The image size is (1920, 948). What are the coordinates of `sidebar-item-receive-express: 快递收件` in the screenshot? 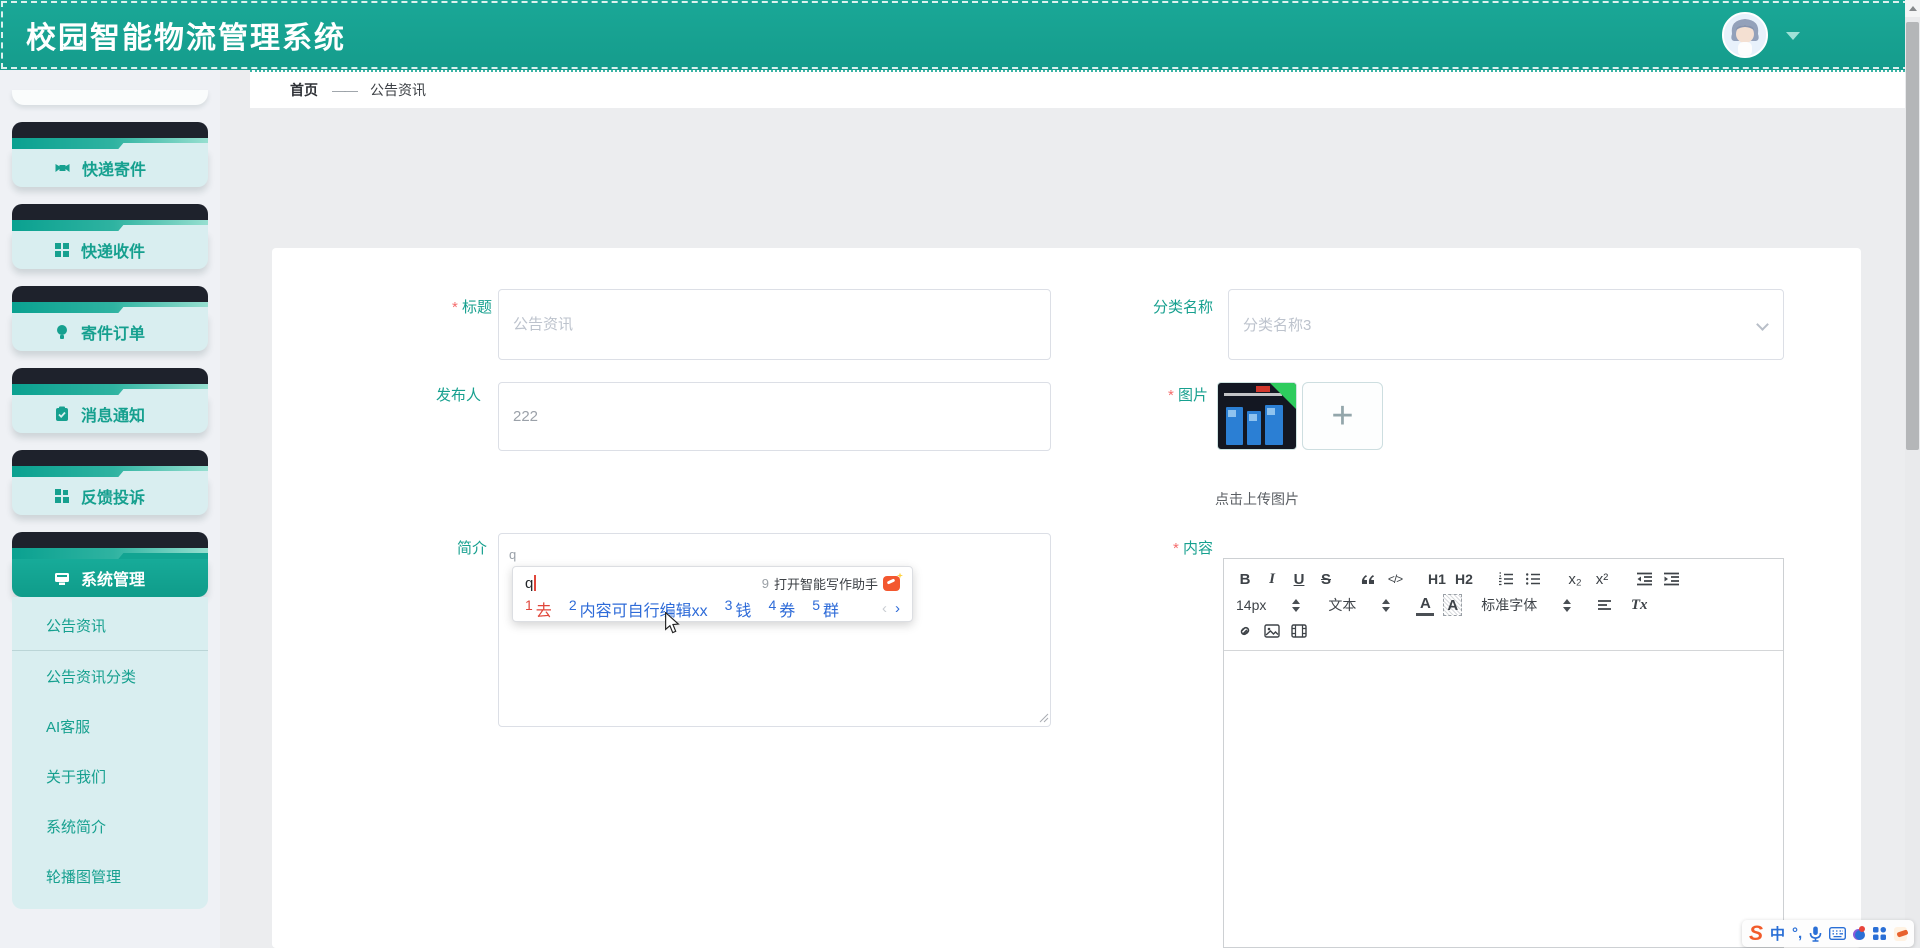 It's located at (110, 236).